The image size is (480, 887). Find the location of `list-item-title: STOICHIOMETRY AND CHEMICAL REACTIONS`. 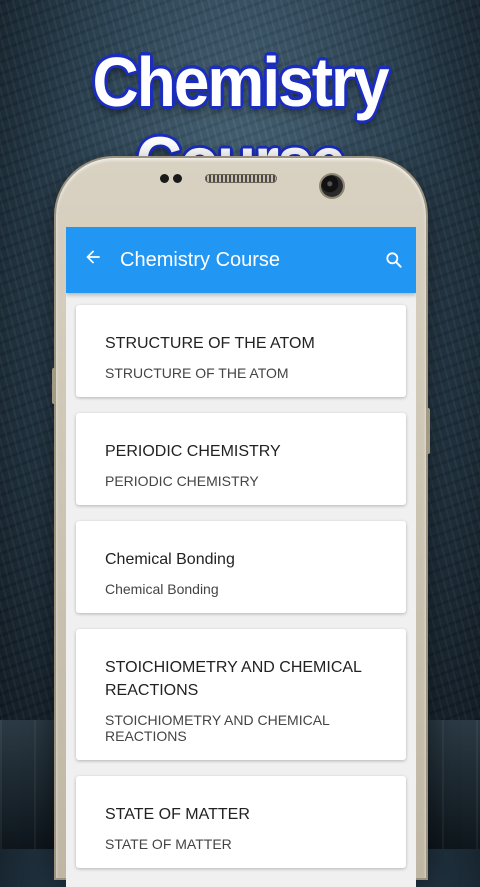

list-item-title: STOICHIOMETRY AND CHEMICAL REACTIONS is located at coordinates (233, 679).